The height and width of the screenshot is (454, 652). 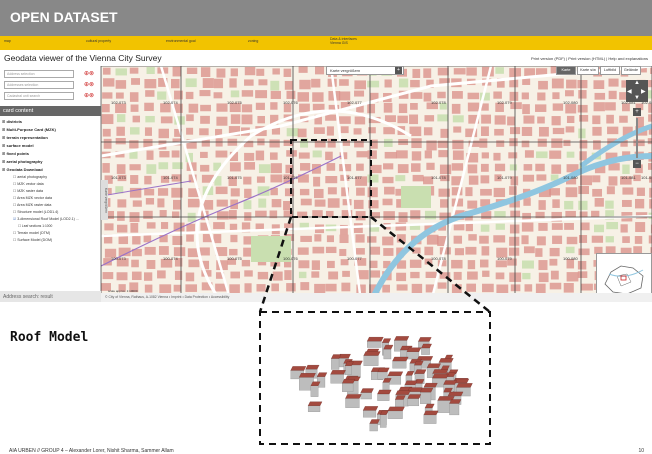 What do you see at coordinates (365, 70) in the screenshot?
I see `enlarge-map-button: Karte vergrößern +` at bounding box center [365, 70].